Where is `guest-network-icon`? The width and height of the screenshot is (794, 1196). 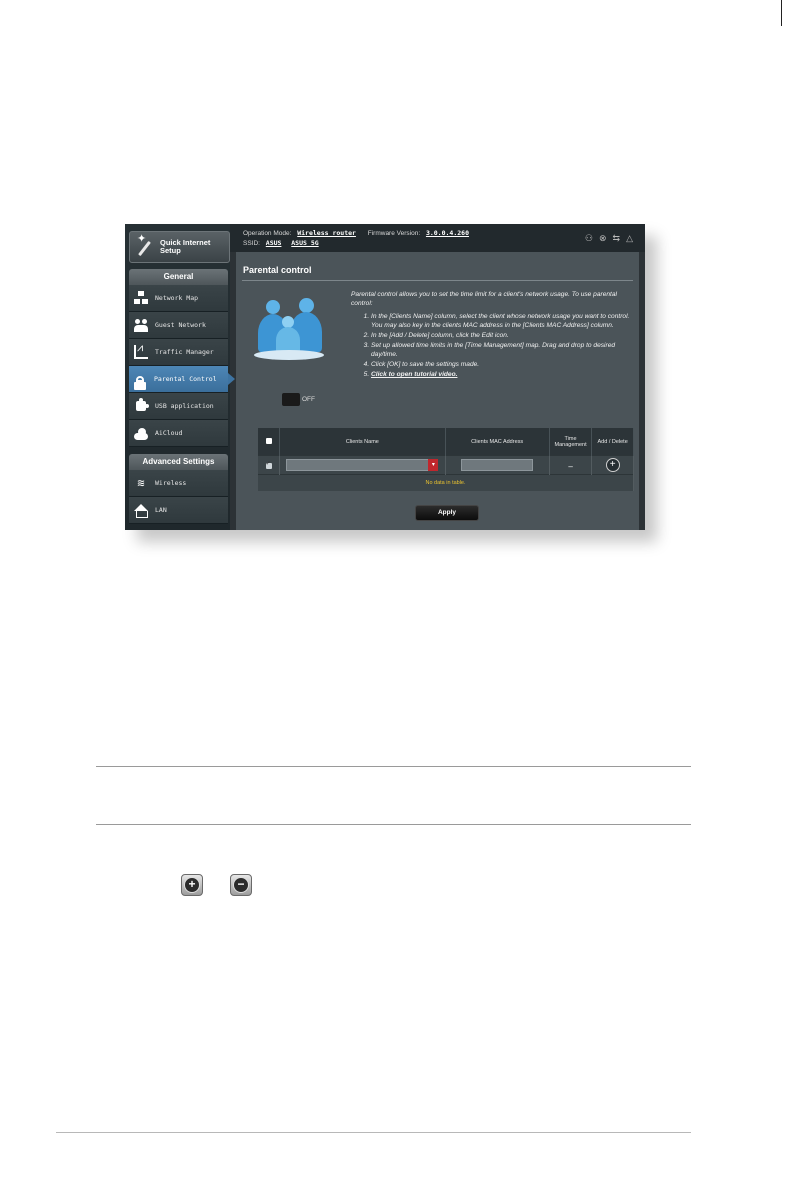 guest-network-icon is located at coordinates (141, 325).